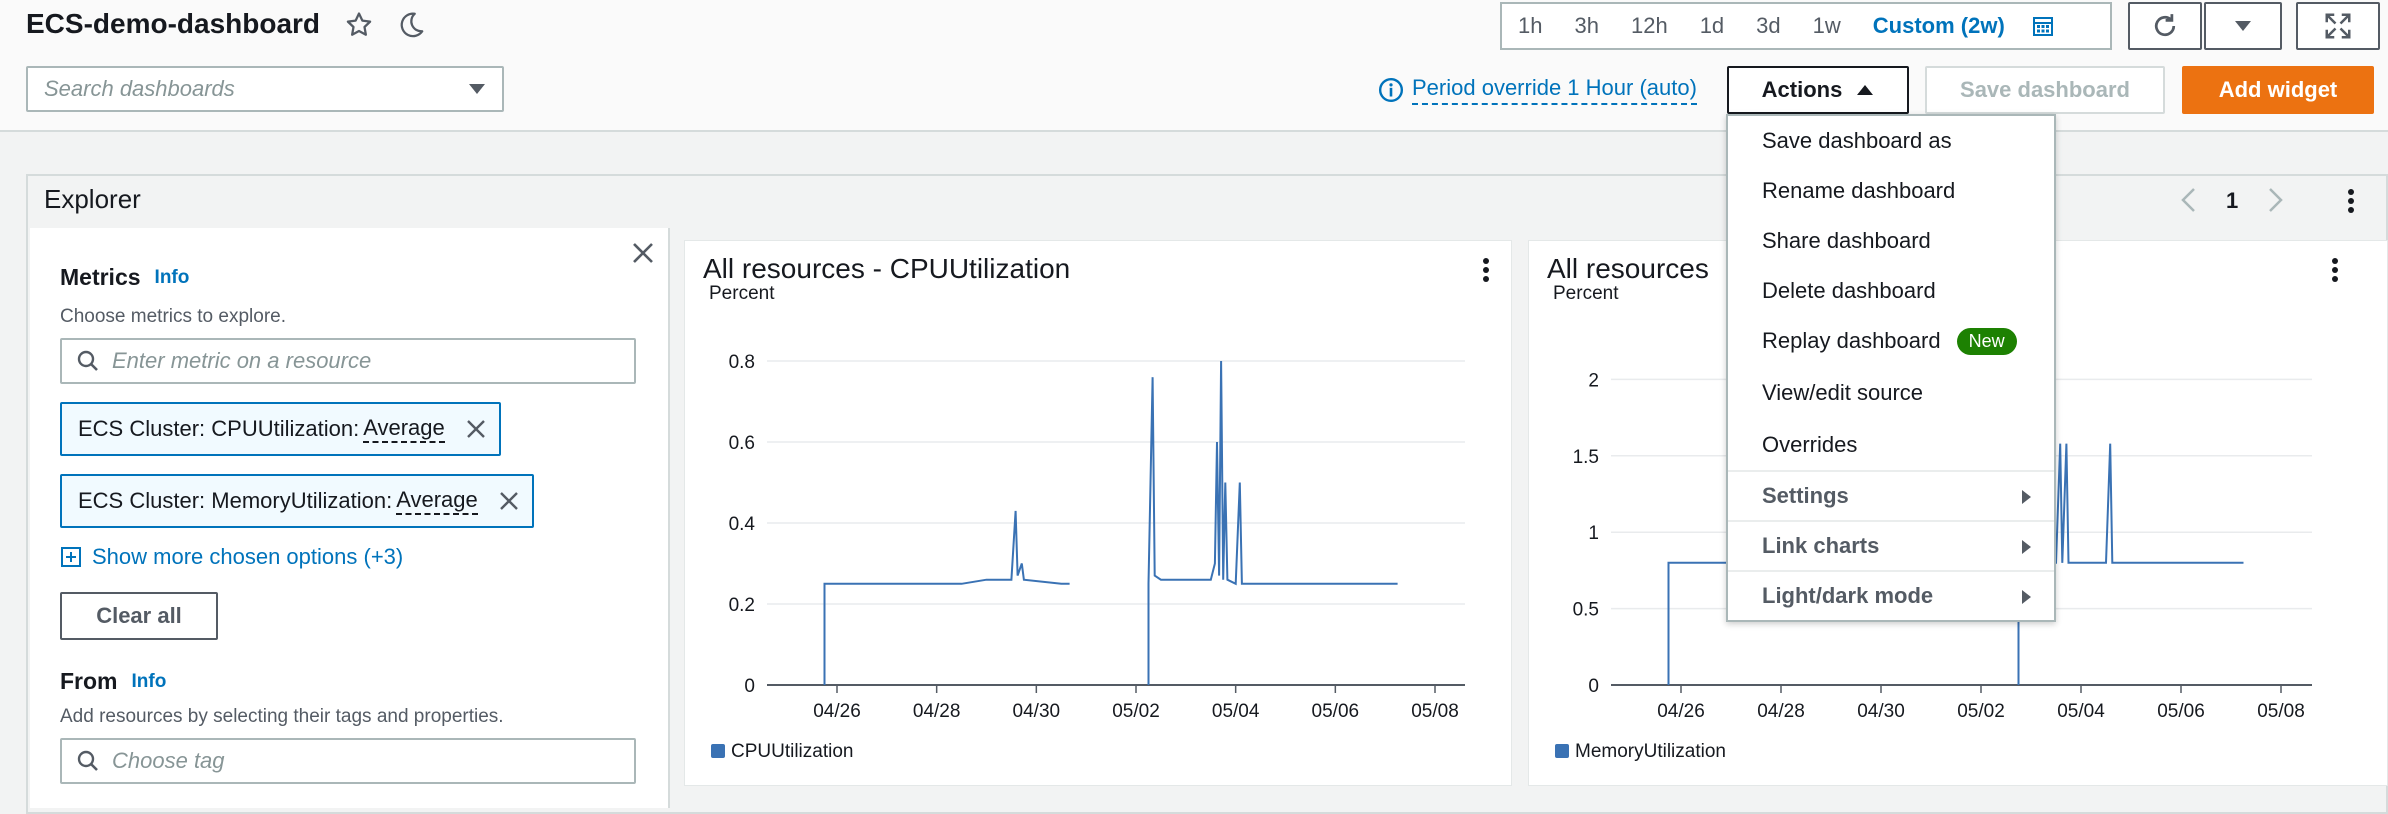 The height and width of the screenshot is (814, 2388). Describe the element at coordinates (1649, 26) in the screenshot. I see `time-range-12h: 12h` at that location.